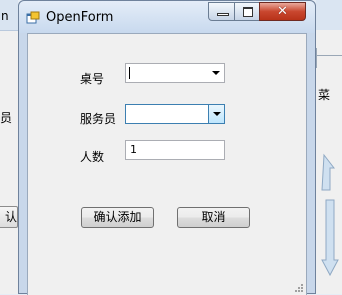 The image size is (342, 295). I want to click on background-window-left, so click(9, 147).